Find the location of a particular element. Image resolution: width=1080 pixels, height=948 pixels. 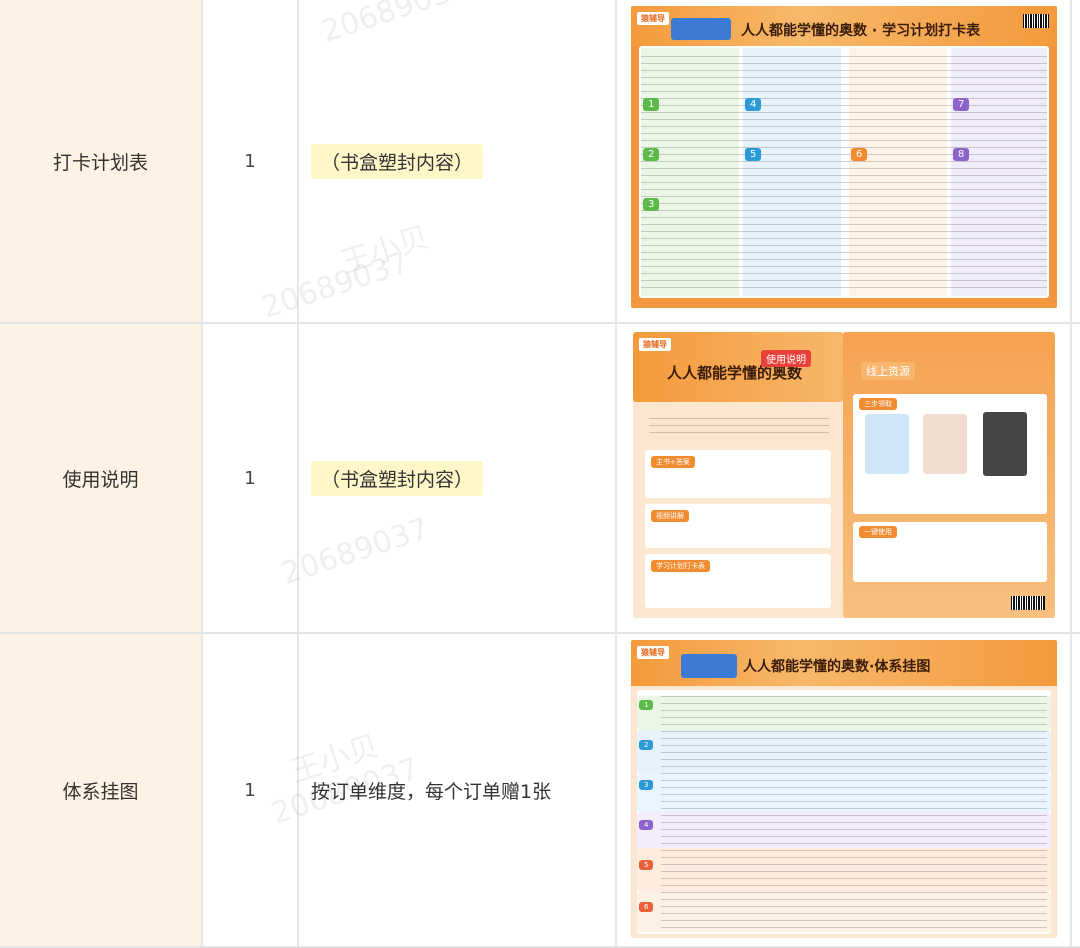

item-note-cell: （书盒塑封内容） 20689037 王小贝 20689037 is located at coordinates (437, 163).